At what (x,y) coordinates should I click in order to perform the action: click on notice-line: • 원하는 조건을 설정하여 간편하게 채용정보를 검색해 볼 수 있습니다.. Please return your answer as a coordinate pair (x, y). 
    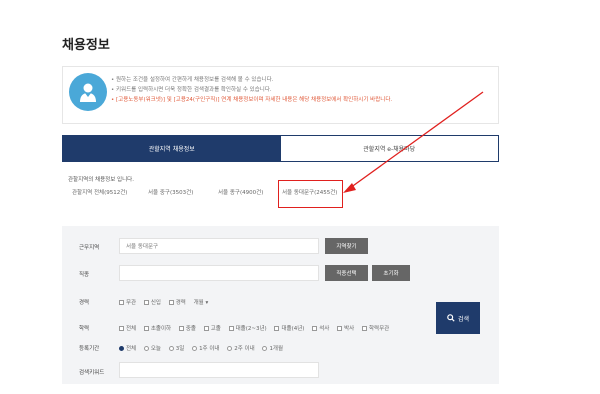
    Looking at the image, I should click on (192, 80).